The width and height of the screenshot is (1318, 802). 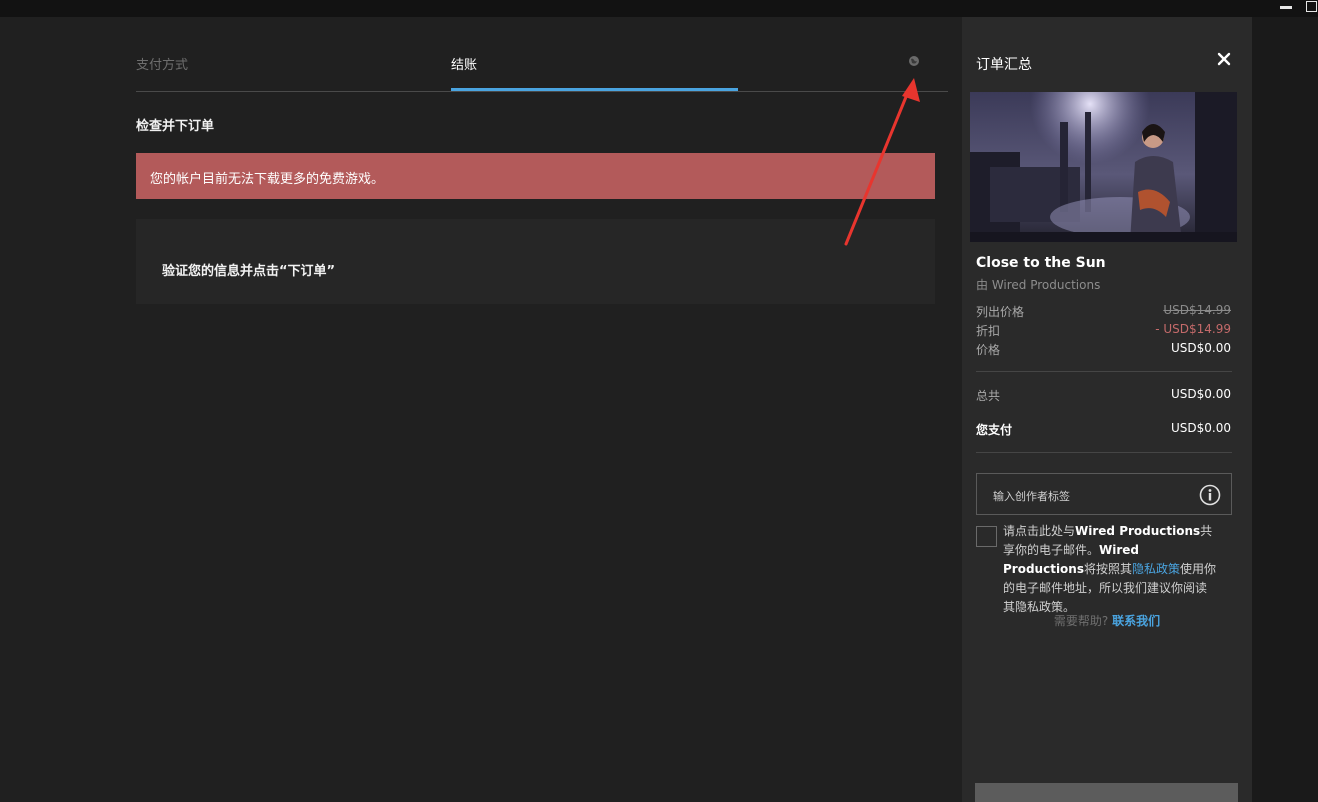 I want to click on creator-tag-input: 输入创作者标签, so click(x=1104, y=494).